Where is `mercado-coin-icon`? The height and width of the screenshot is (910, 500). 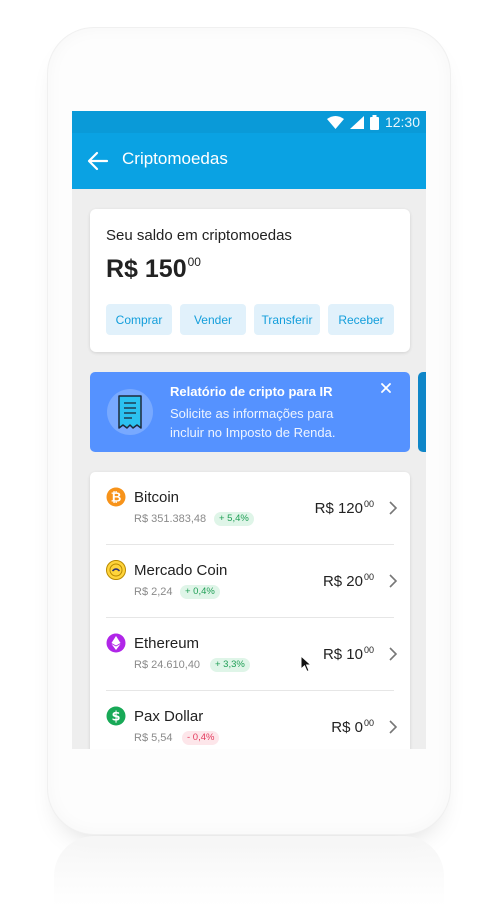
mercado-coin-icon is located at coordinates (116, 570).